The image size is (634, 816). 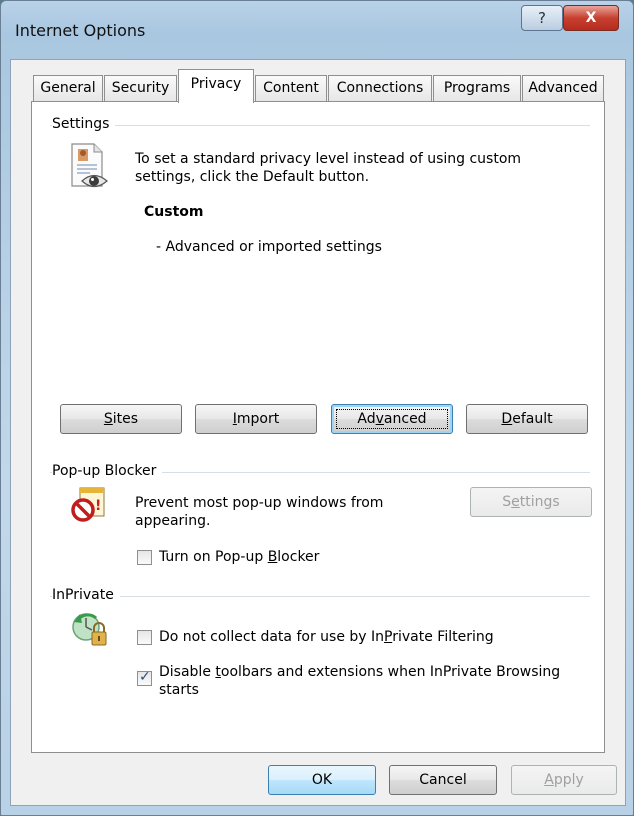 I want to click on sites-button: Sites, so click(x=121, y=419).